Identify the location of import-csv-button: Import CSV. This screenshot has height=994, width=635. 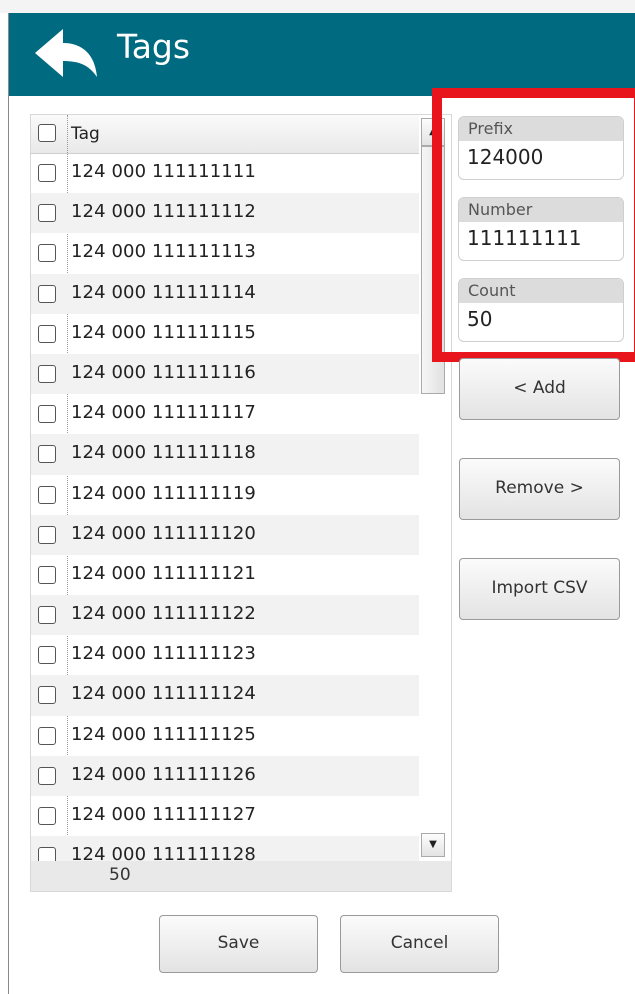
(539, 589).